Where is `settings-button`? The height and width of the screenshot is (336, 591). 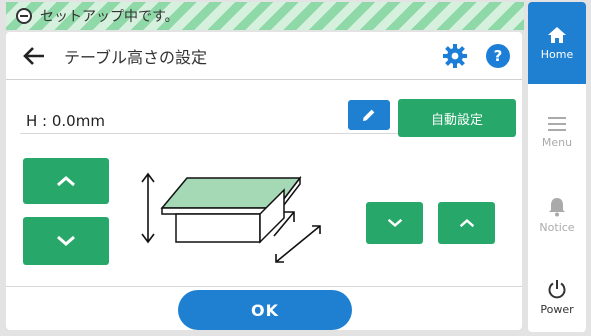
settings-button is located at coordinates (455, 56).